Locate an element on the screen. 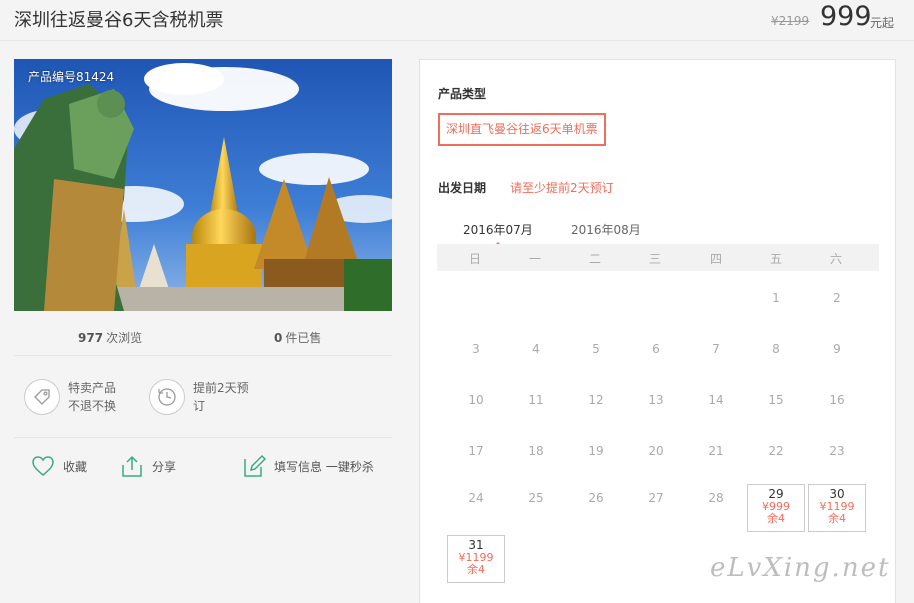  calendar-day: 23 is located at coordinates (837, 461).